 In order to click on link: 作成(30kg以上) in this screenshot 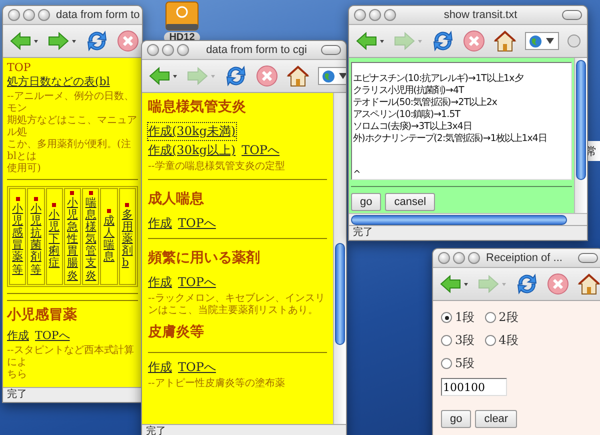, I will do `click(192, 150)`.